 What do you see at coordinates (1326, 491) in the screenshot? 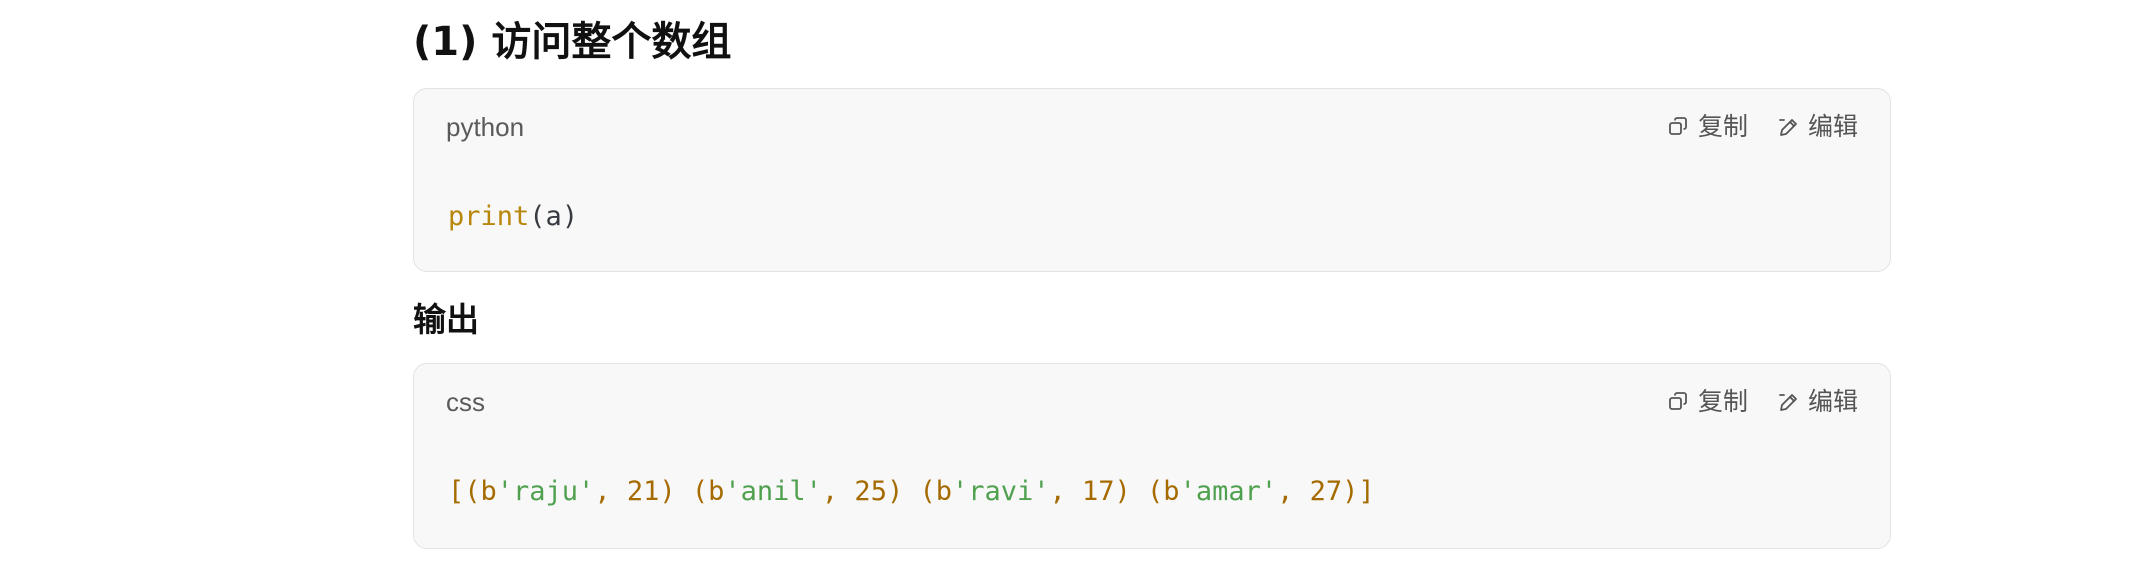
I see `code-token: , 27)]` at bounding box center [1326, 491].